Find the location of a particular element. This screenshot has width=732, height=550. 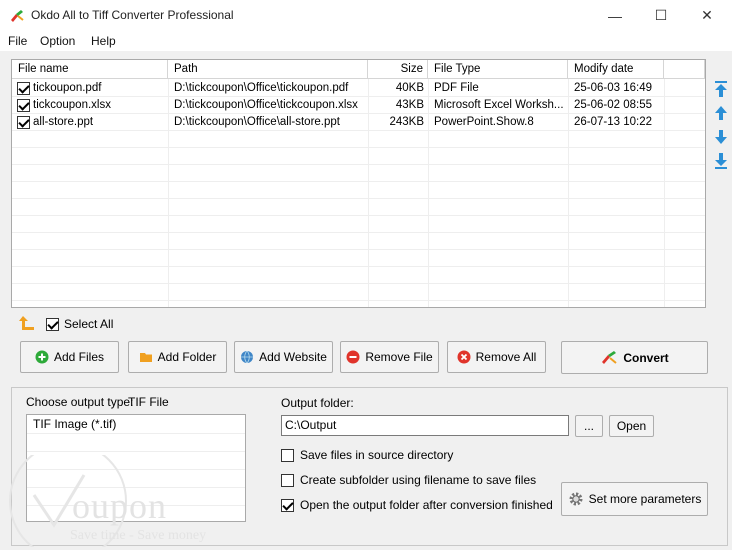

column-size: Size is located at coordinates (398, 69).